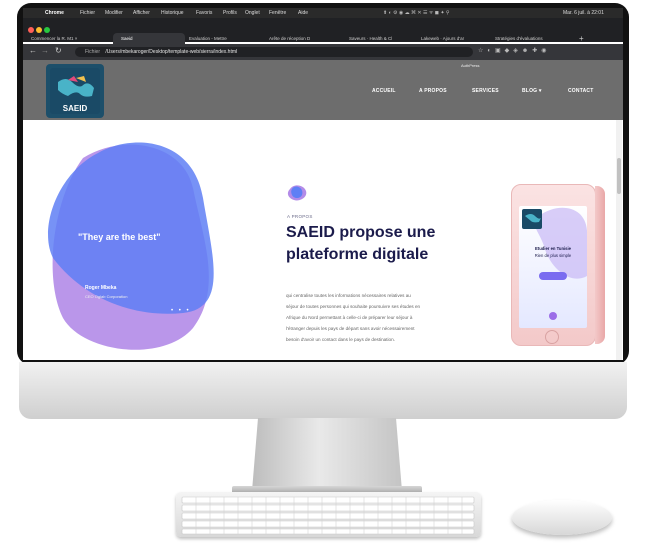  I want to click on hero-title-line2: plateforme digitale, so click(357, 254).